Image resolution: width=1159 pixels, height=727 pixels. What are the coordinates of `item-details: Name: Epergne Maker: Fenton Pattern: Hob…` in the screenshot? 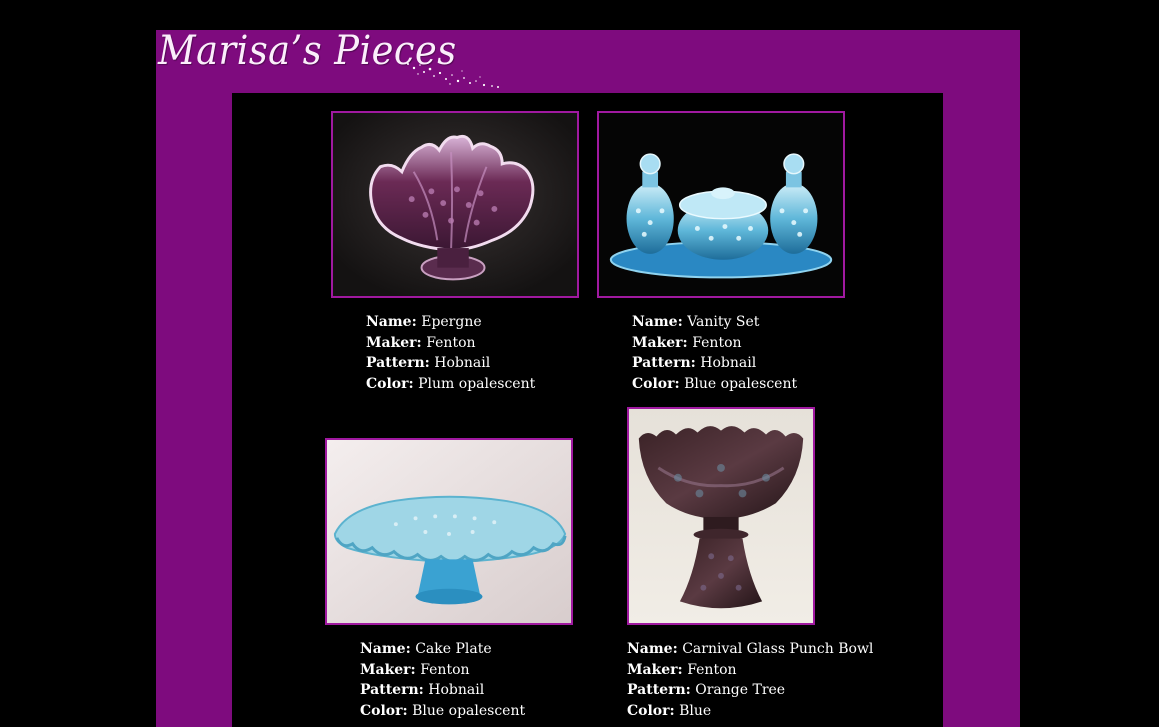 It's located at (450, 353).